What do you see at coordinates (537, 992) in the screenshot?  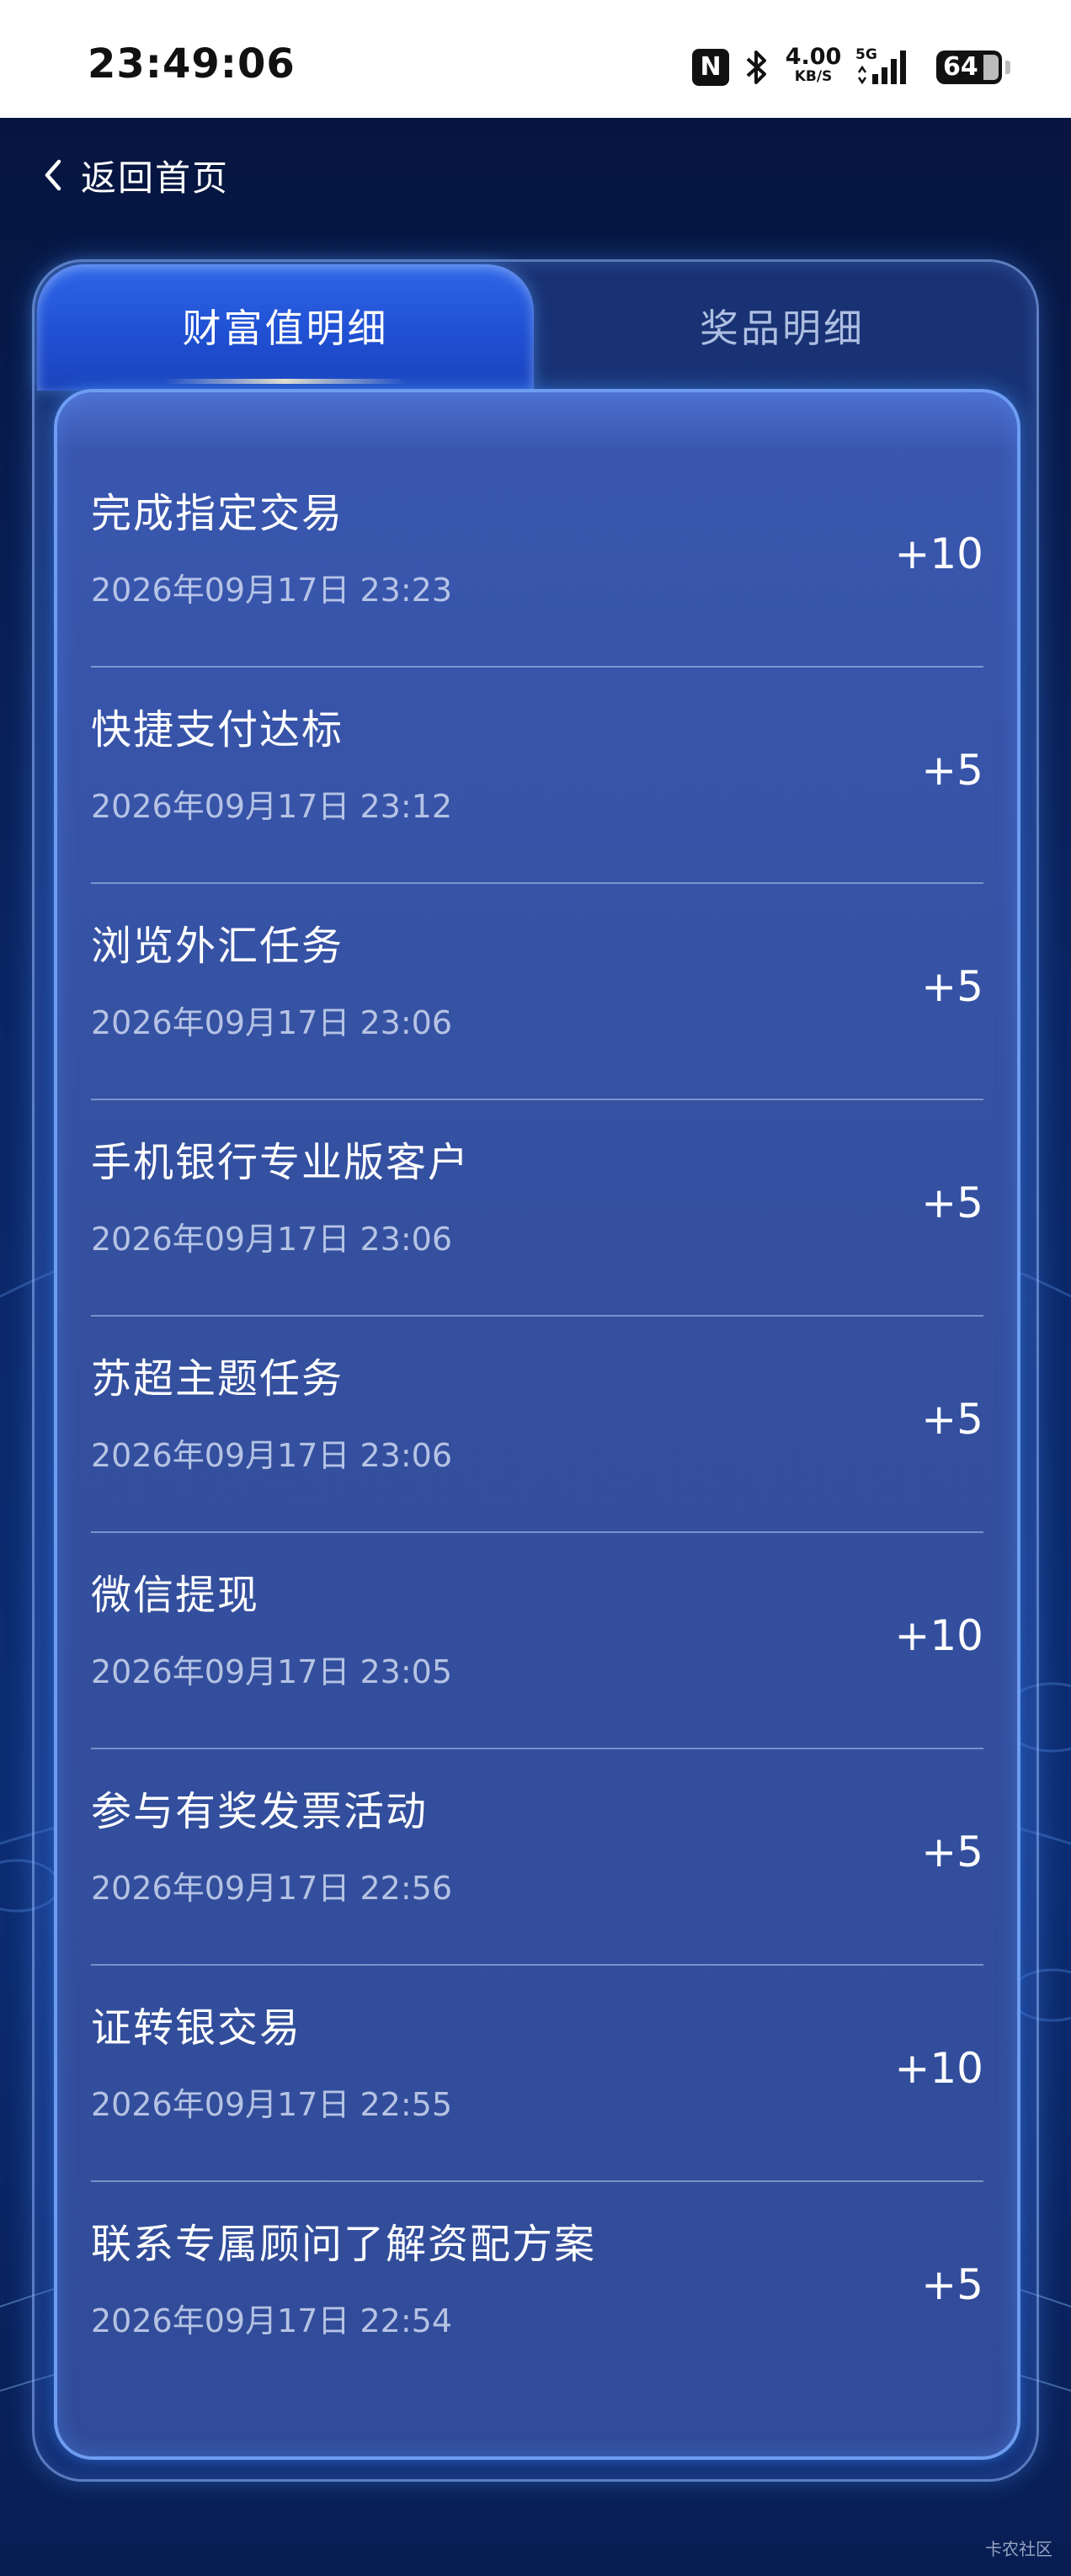 I see `list-item: 浏览外汇任务 2026年09月17日 23:06 +5` at bounding box center [537, 992].